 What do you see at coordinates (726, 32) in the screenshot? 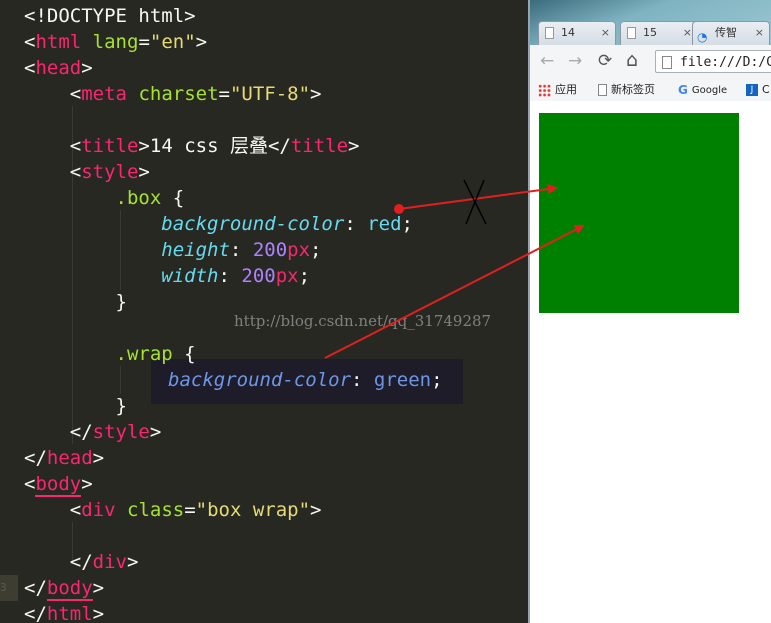
I see `tab-label: 传智` at bounding box center [726, 32].